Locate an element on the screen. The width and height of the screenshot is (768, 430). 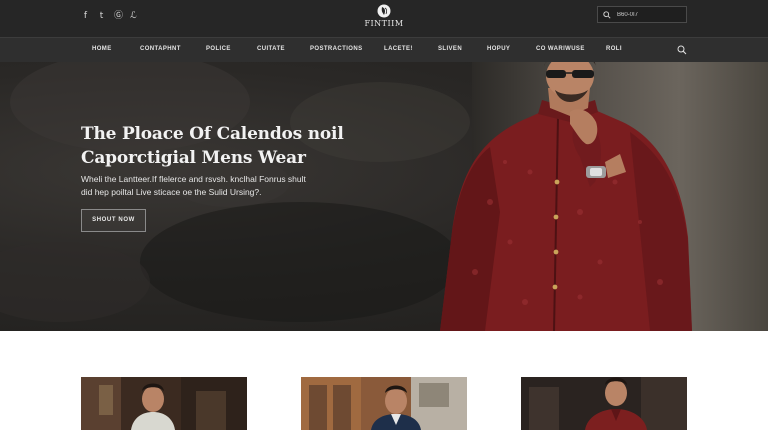
nav-item-cuitate: CUITATE is located at coordinates (271, 49).